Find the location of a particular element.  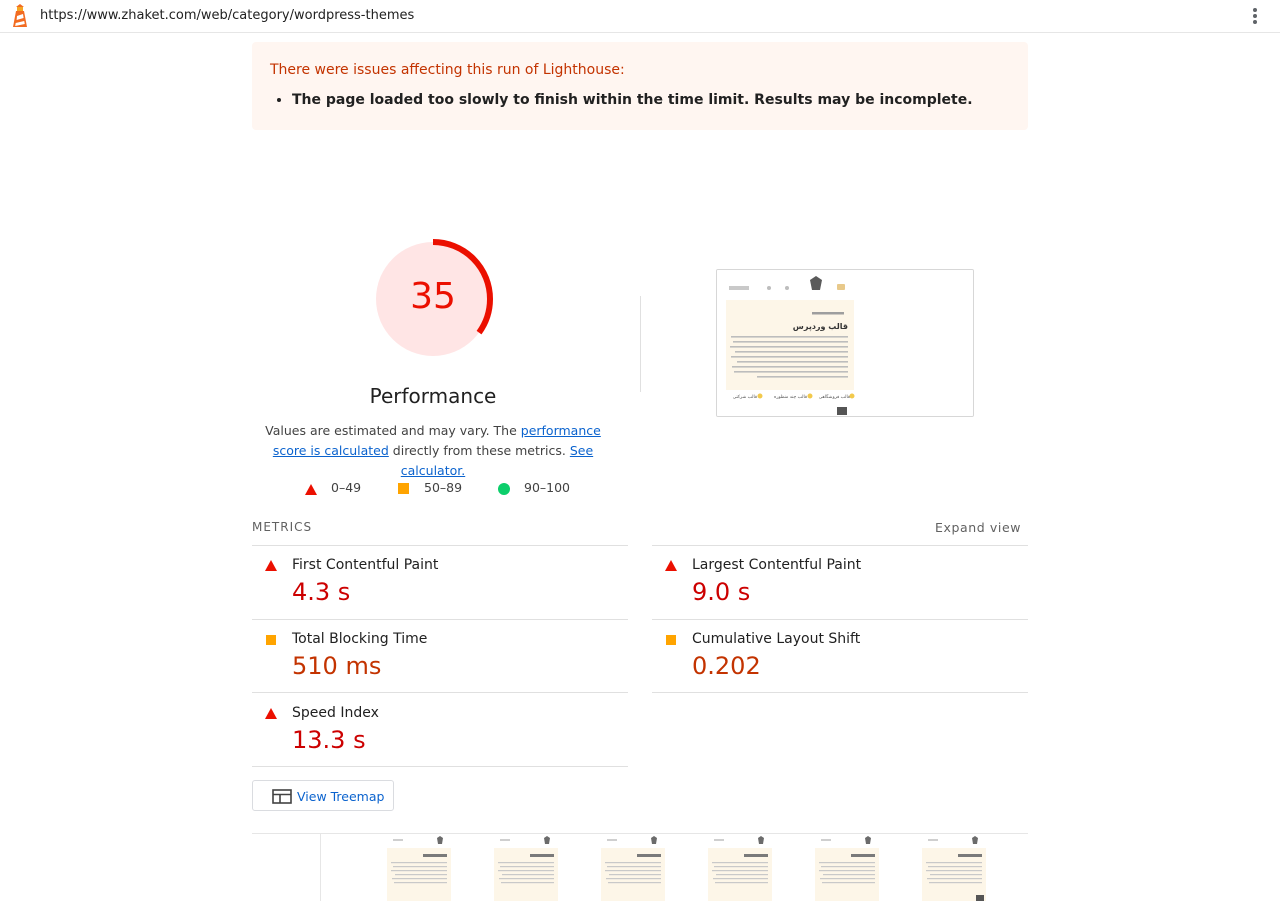

thumb-chip-1: قالب فروشگاهی is located at coordinates (834, 396).